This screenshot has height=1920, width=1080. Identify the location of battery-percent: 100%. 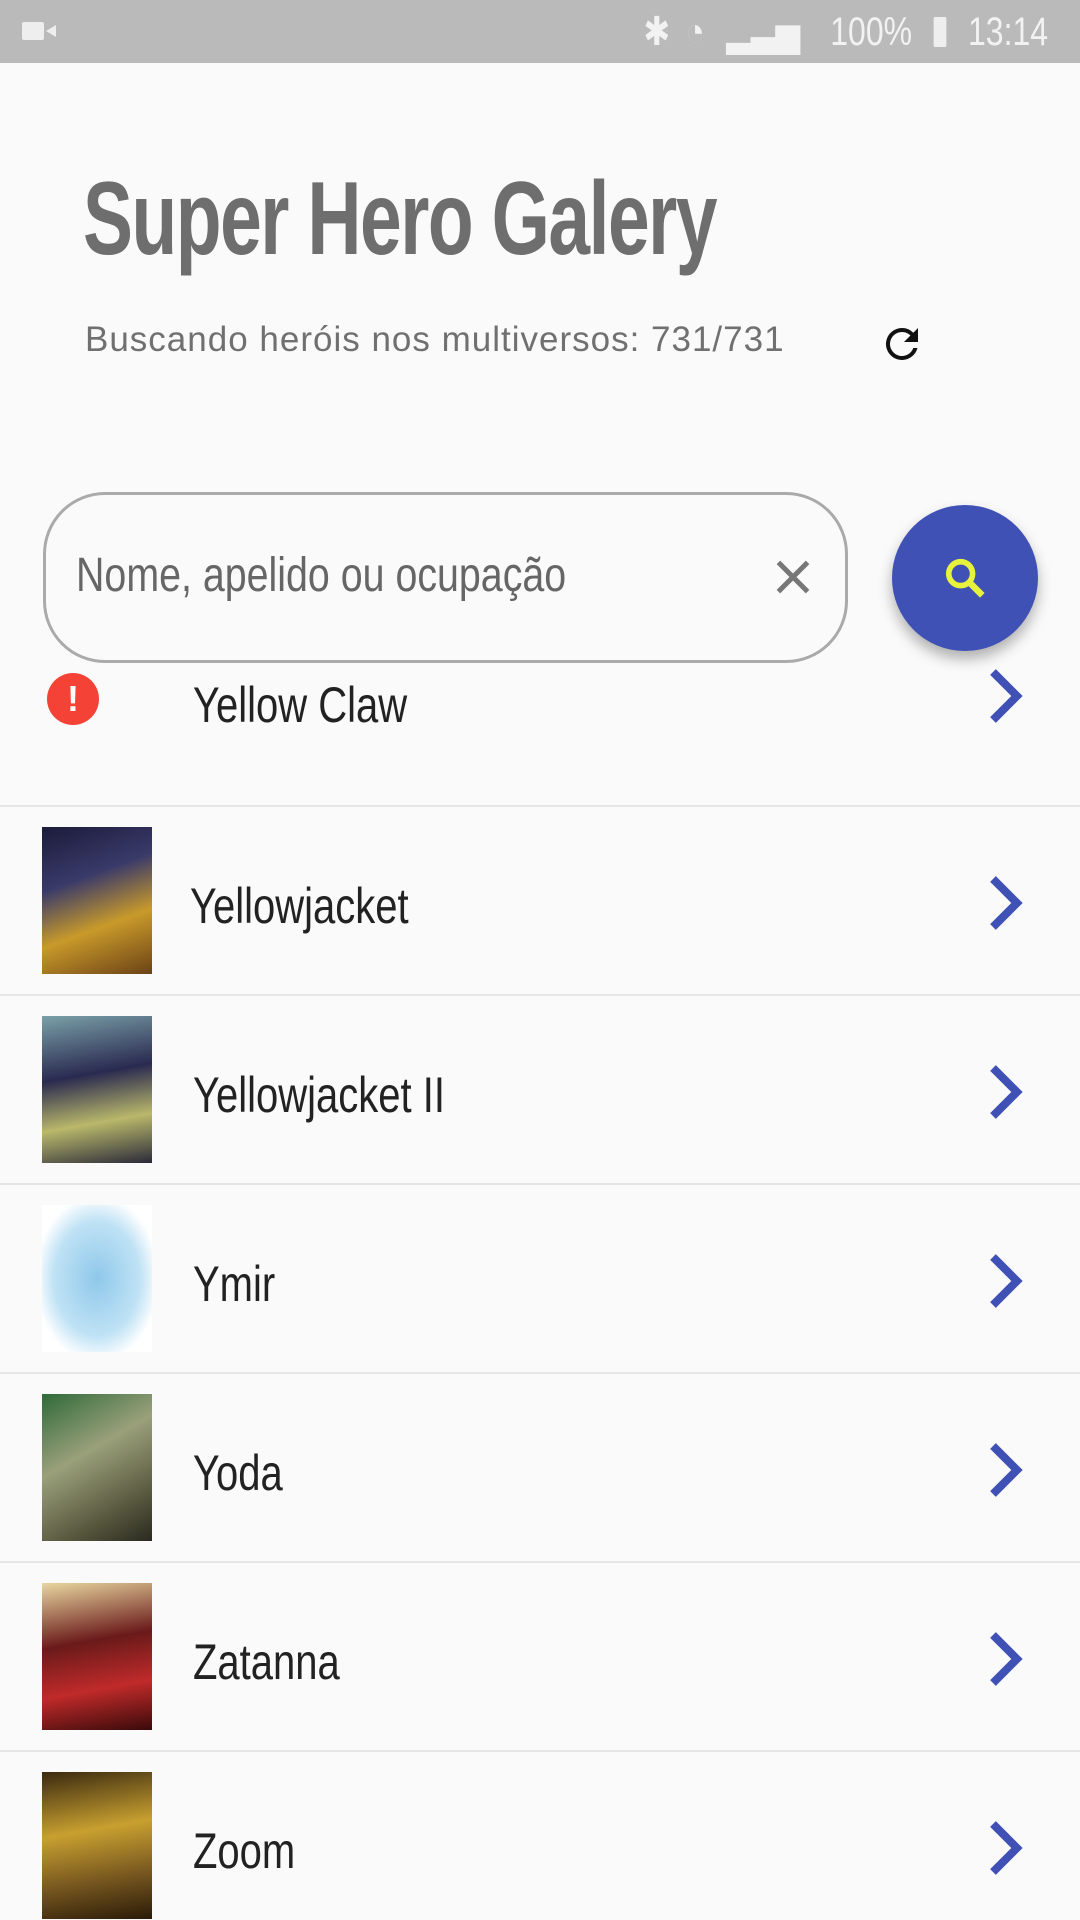
(870, 31).